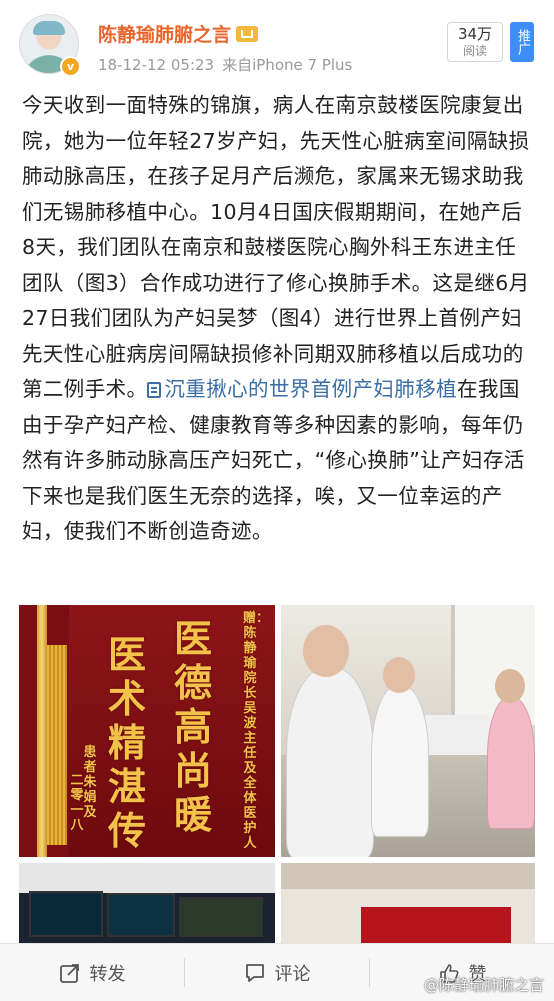 The width and height of the screenshot is (554, 1001). What do you see at coordinates (287, 65) in the screenshot?
I see `post-source: 来自iPhone 7 Plus` at bounding box center [287, 65].